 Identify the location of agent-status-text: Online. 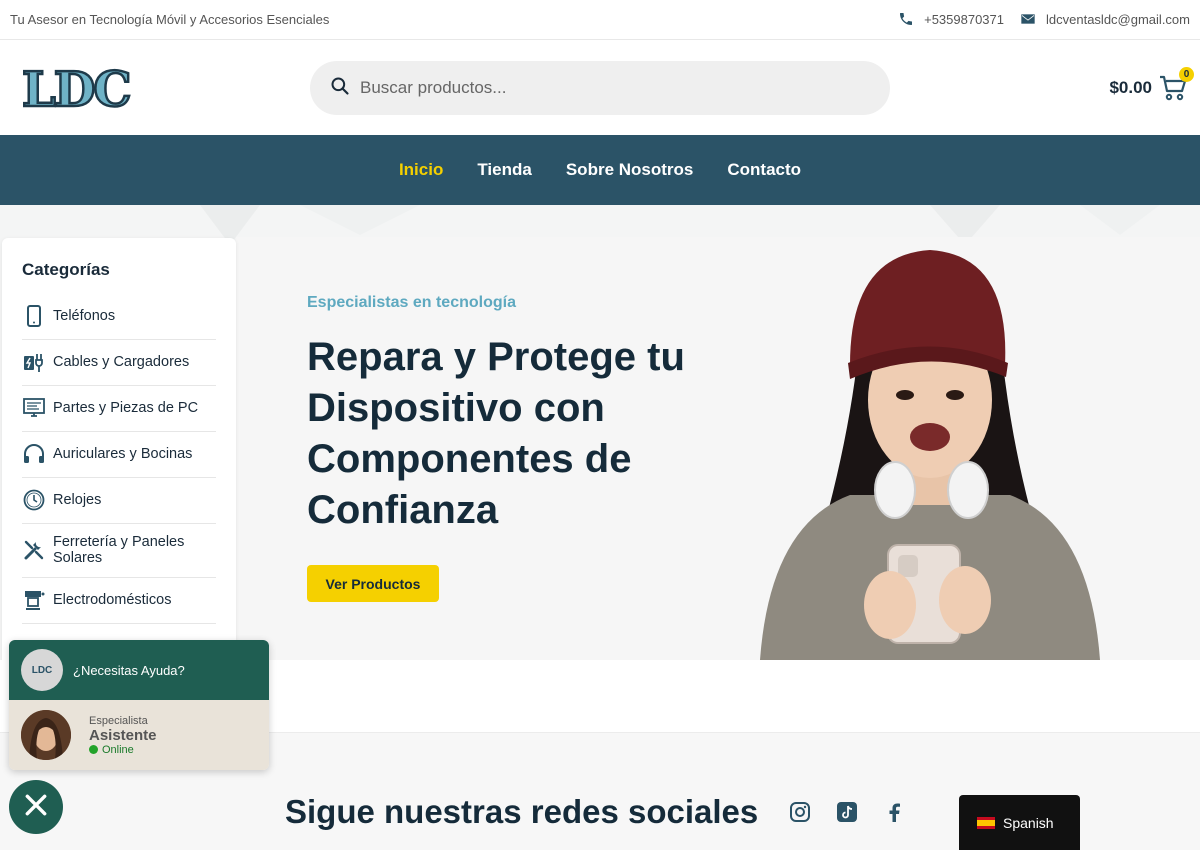
(118, 749).